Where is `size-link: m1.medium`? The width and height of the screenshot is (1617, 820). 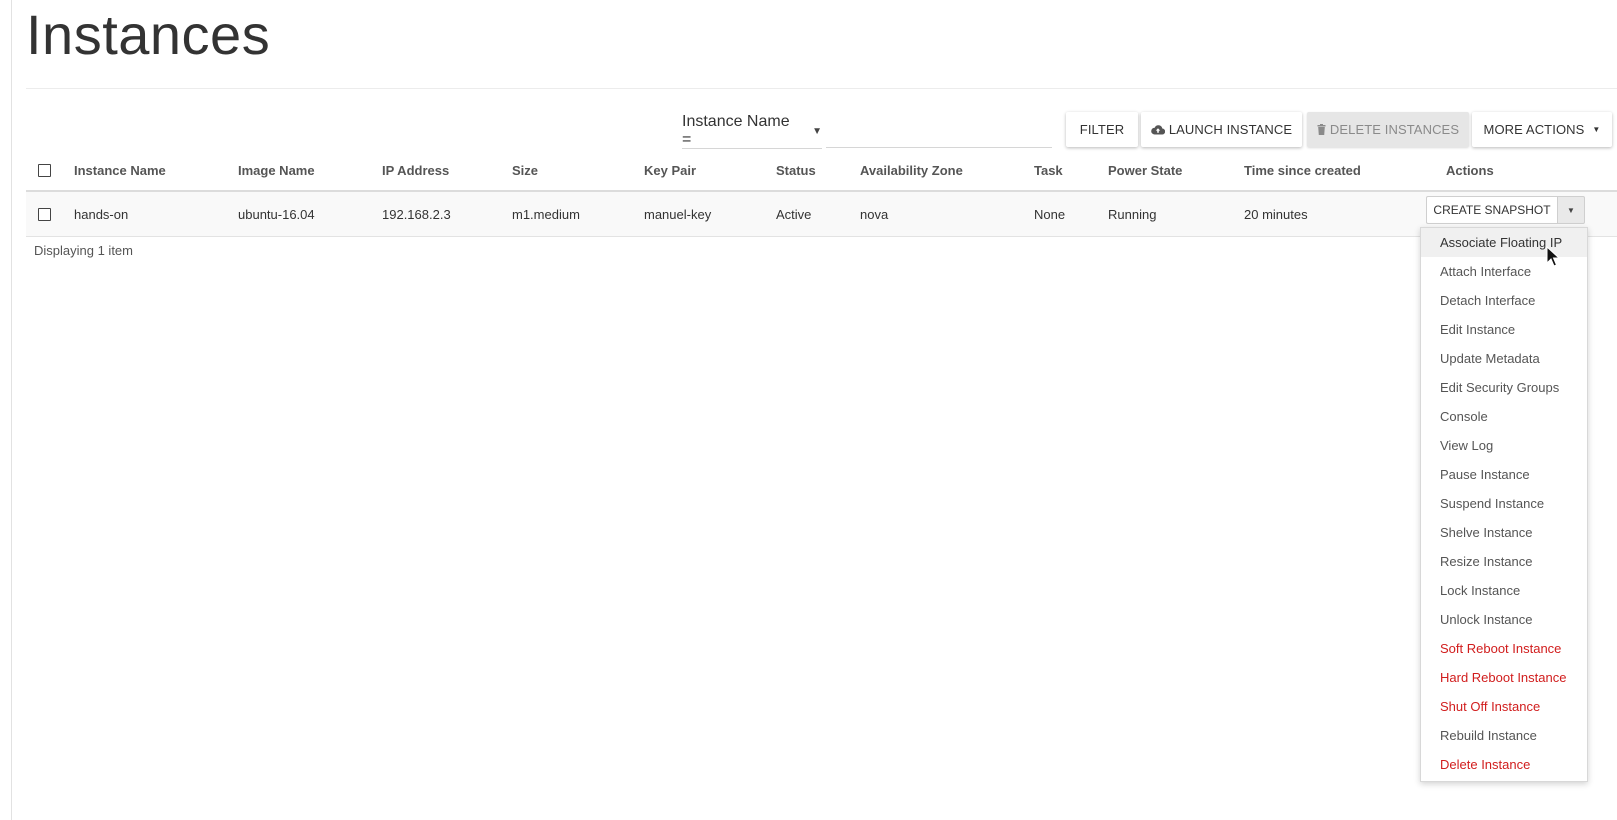
size-link: m1.medium is located at coordinates (546, 214).